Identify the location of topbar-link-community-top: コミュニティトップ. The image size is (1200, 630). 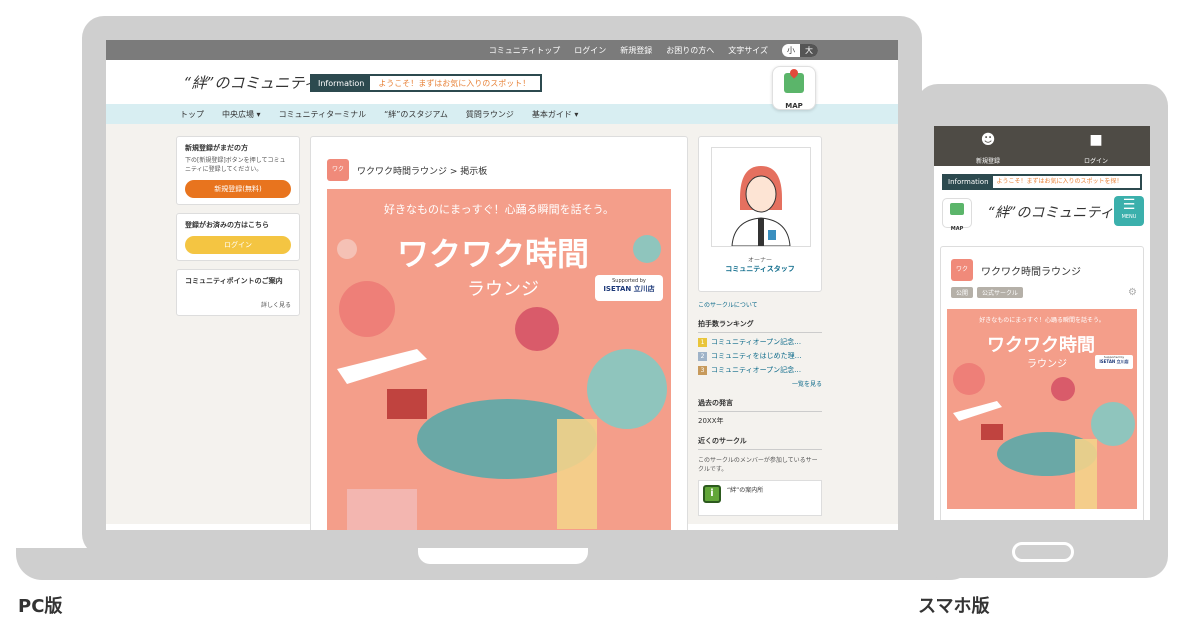
(525, 50).